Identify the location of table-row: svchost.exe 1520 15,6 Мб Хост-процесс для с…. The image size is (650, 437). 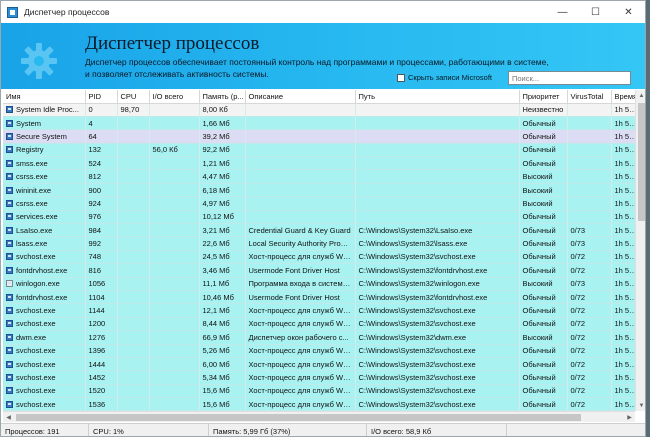
(319, 391).